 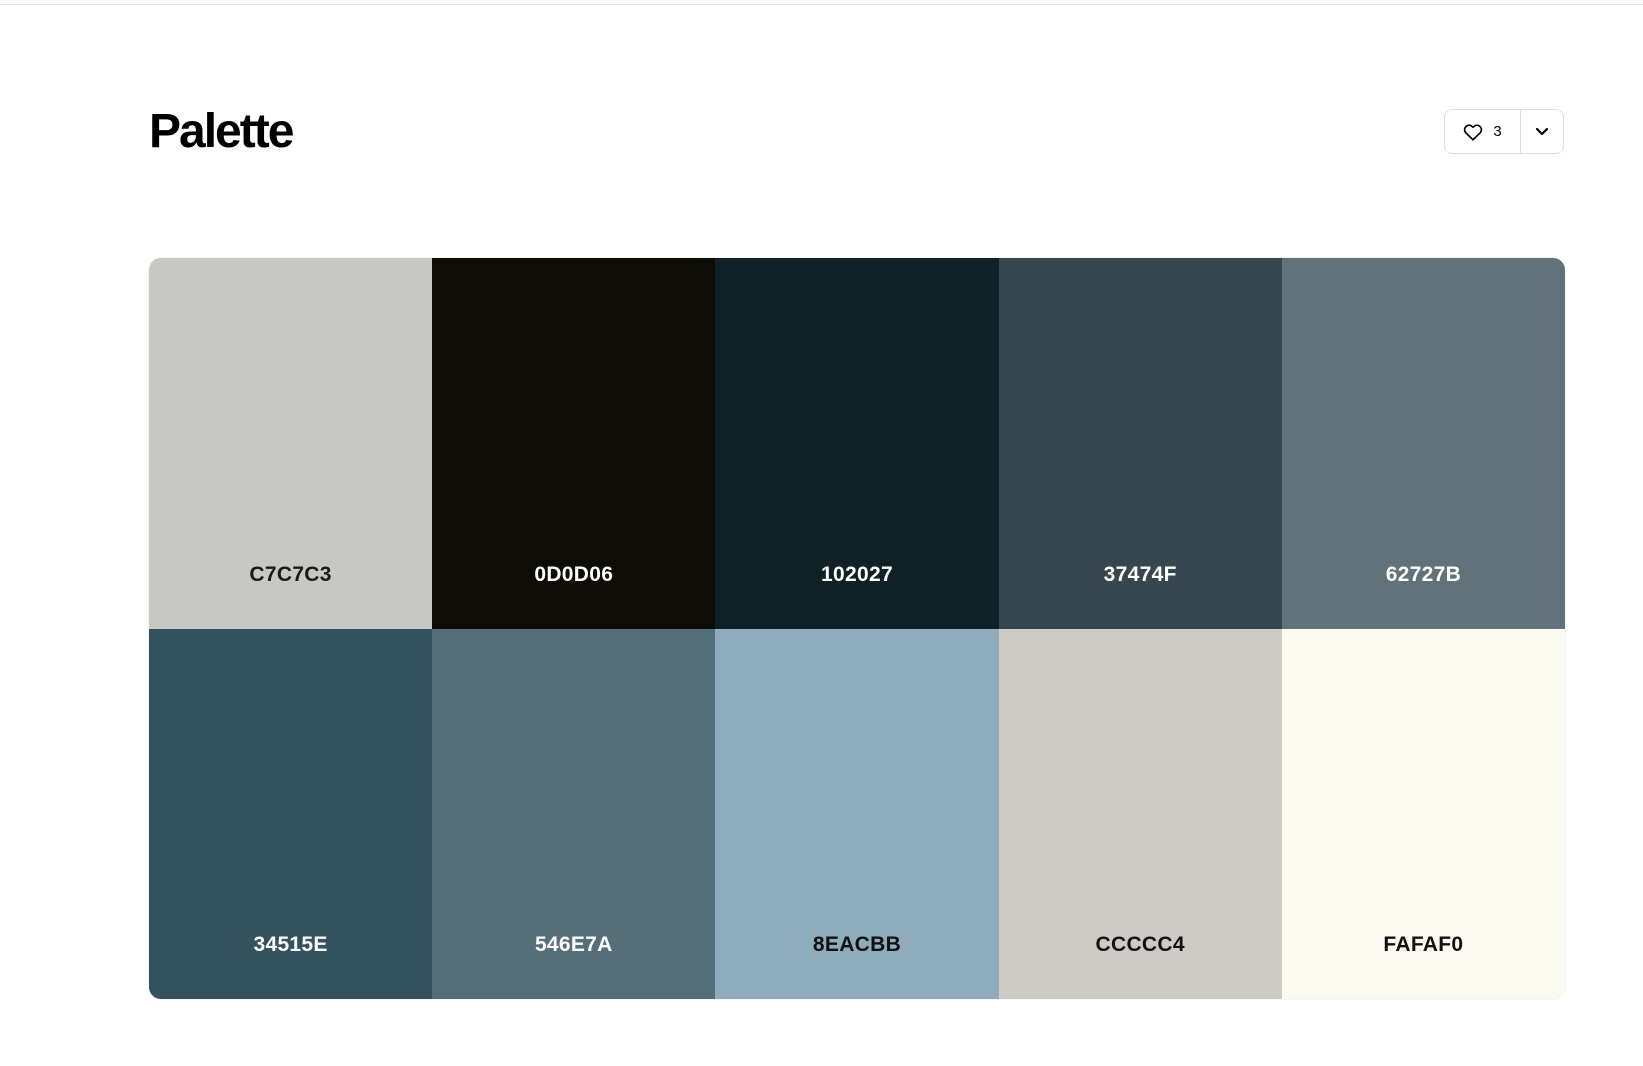 I want to click on color-swatch: CCCCC4, so click(x=1140, y=813).